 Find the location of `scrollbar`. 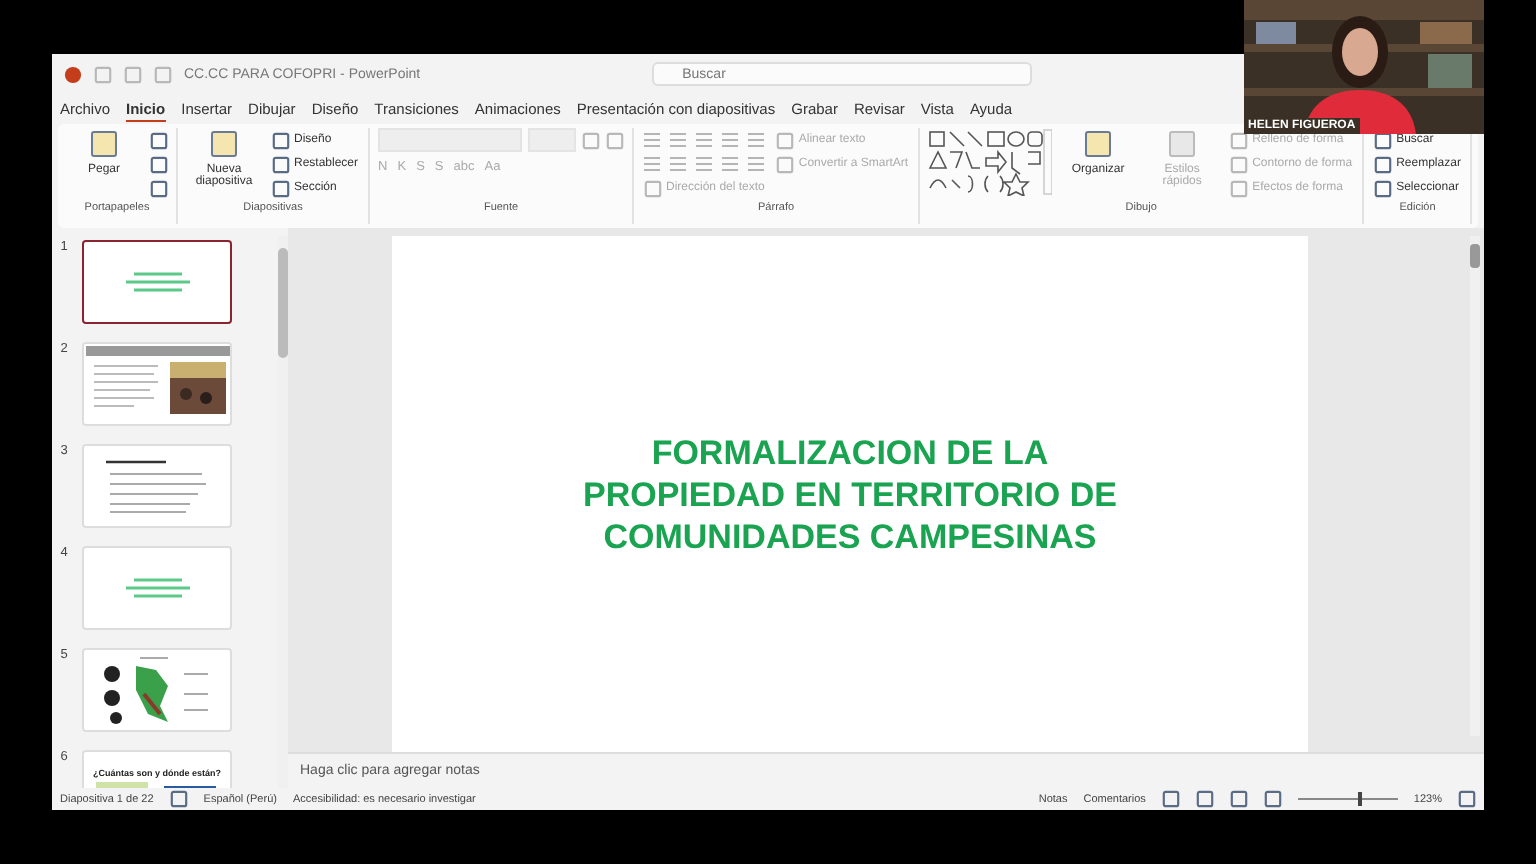

scrollbar is located at coordinates (1475, 486).